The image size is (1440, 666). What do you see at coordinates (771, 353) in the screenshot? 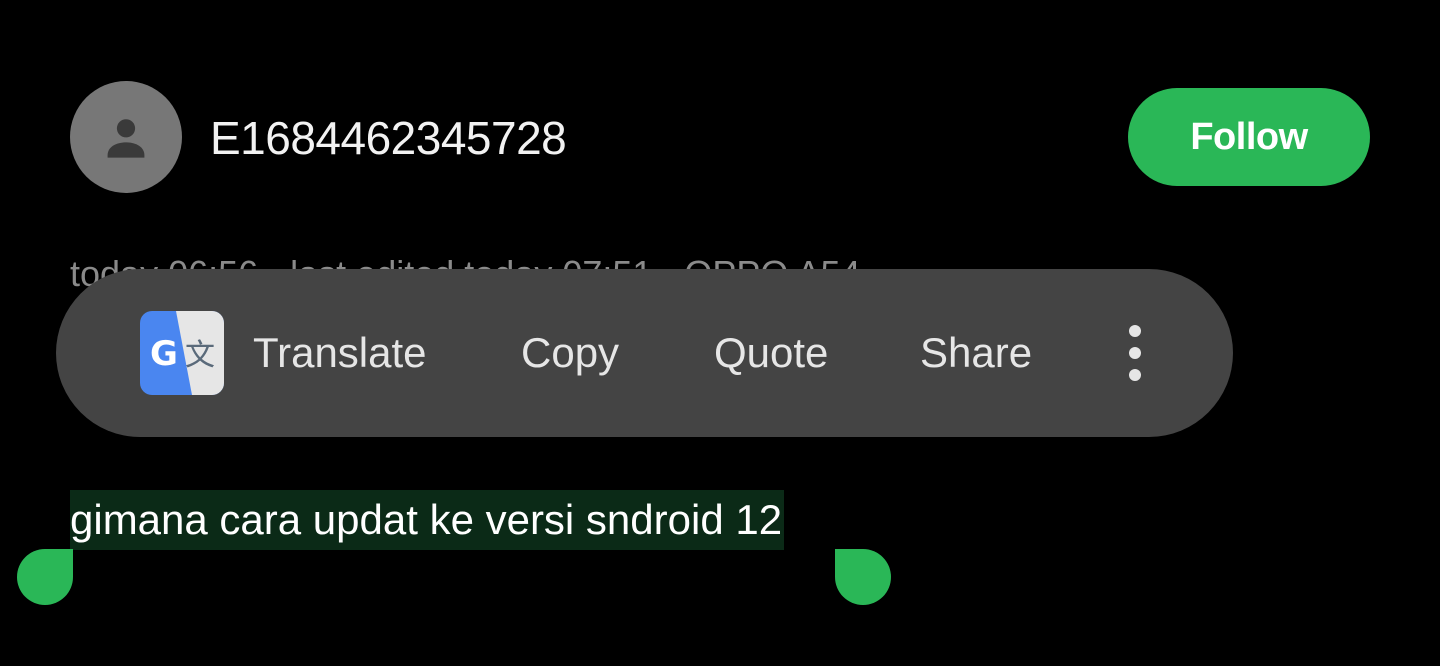
I see `menu-item-quote: Quote` at bounding box center [771, 353].